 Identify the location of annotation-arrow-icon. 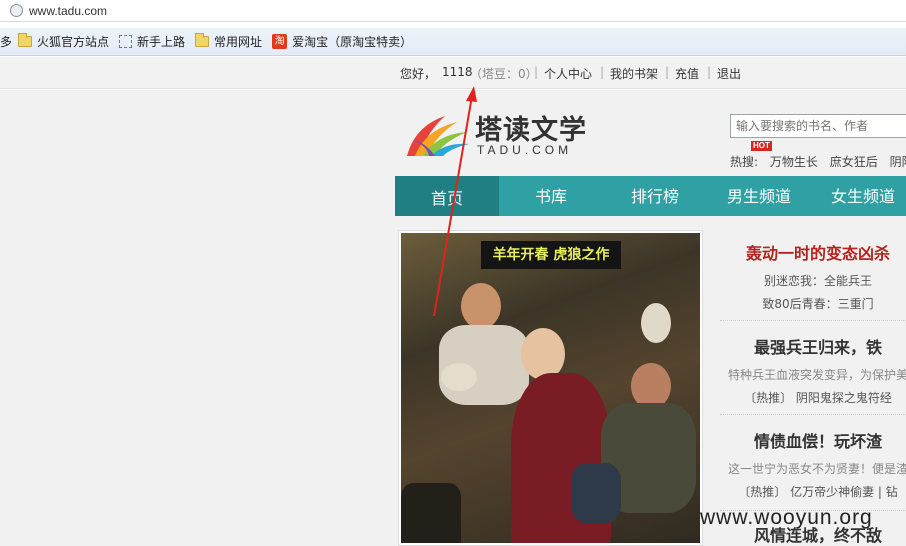
(455, 201).